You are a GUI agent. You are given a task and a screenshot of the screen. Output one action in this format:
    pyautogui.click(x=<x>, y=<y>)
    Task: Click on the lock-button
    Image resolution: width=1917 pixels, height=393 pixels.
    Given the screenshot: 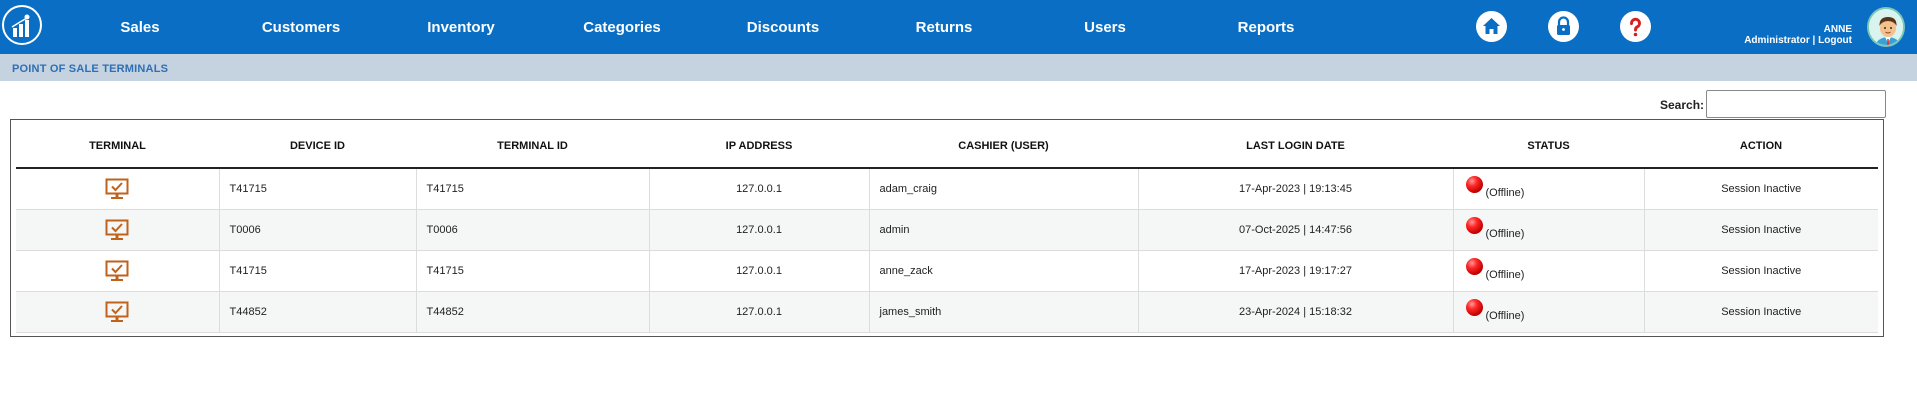 What is the action you would take?
    pyautogui.click(x=1563, y=26)
    